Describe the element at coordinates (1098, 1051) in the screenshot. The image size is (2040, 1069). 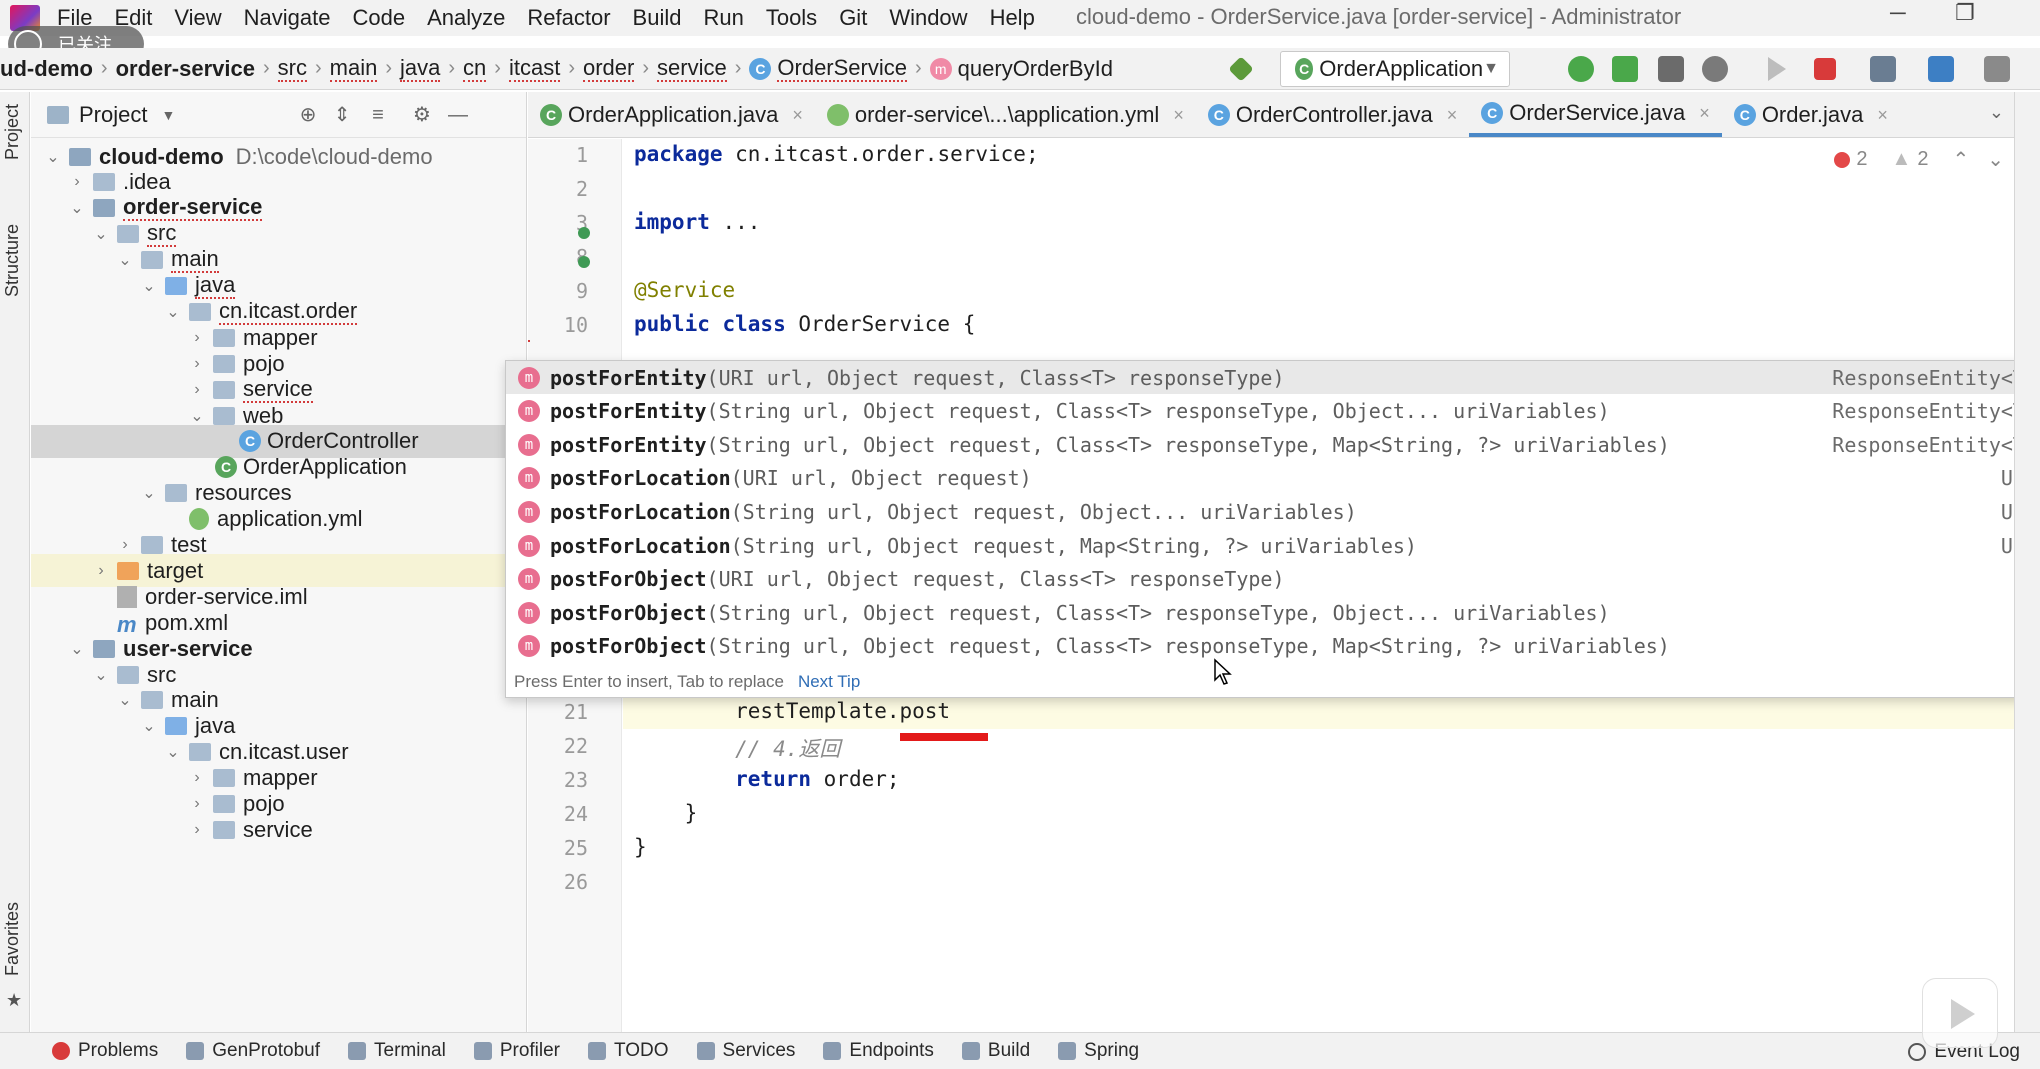
I see `tool-window-spring: Spring` at that location.